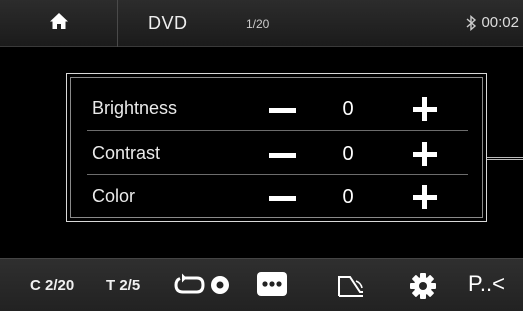 The height and width of the screenshot is (311, 523). I want to click on track-count: 1/20, so click(258, 24).